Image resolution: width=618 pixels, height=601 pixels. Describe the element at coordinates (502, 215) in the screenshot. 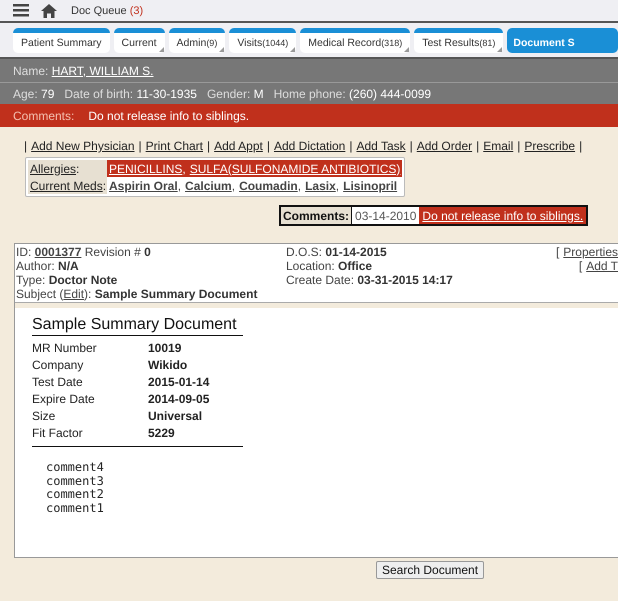

I see `comment-text-link: Do not release info to siblings.` at that location.